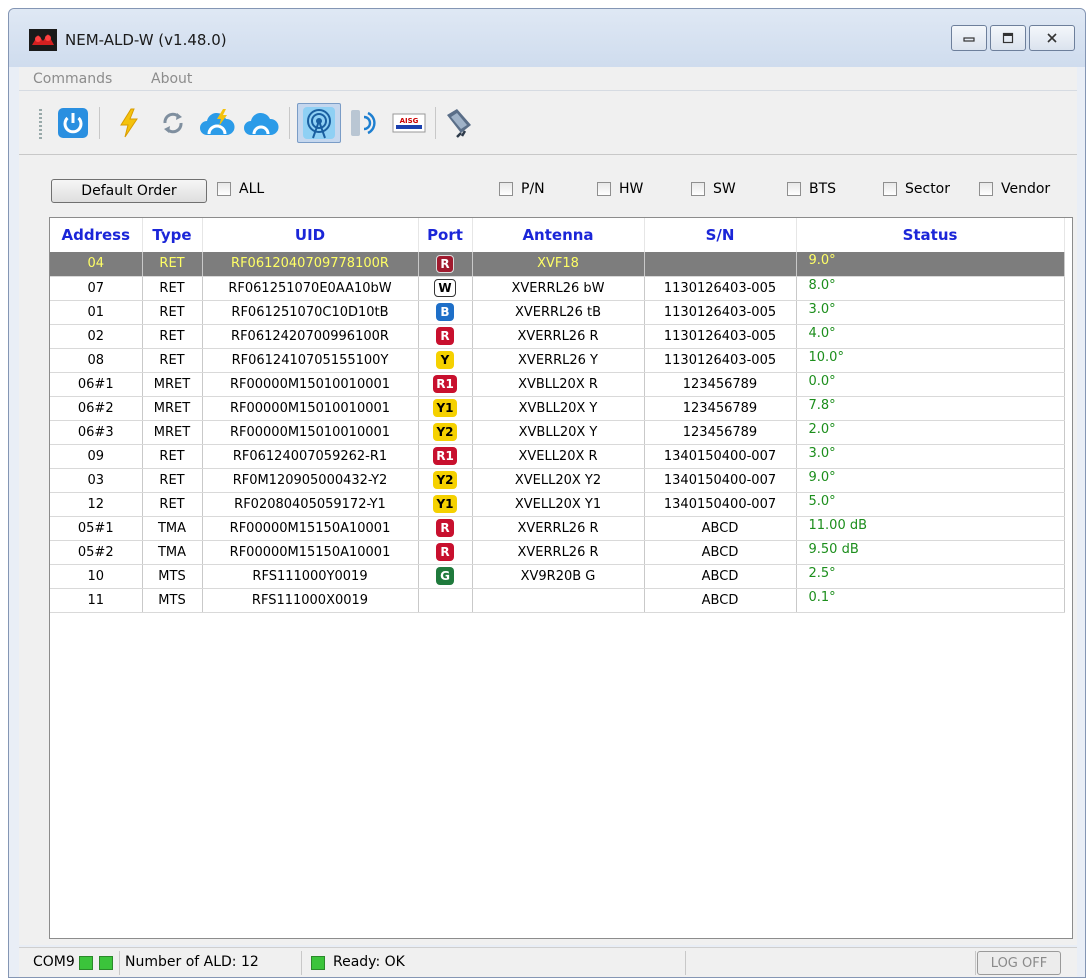 The width and height of the screenshot is (1086, 978). What do you see at coordinates (720, 432) in the screenshot?
I see `cell-sn: 123456789` at bounding box center [720, 432].